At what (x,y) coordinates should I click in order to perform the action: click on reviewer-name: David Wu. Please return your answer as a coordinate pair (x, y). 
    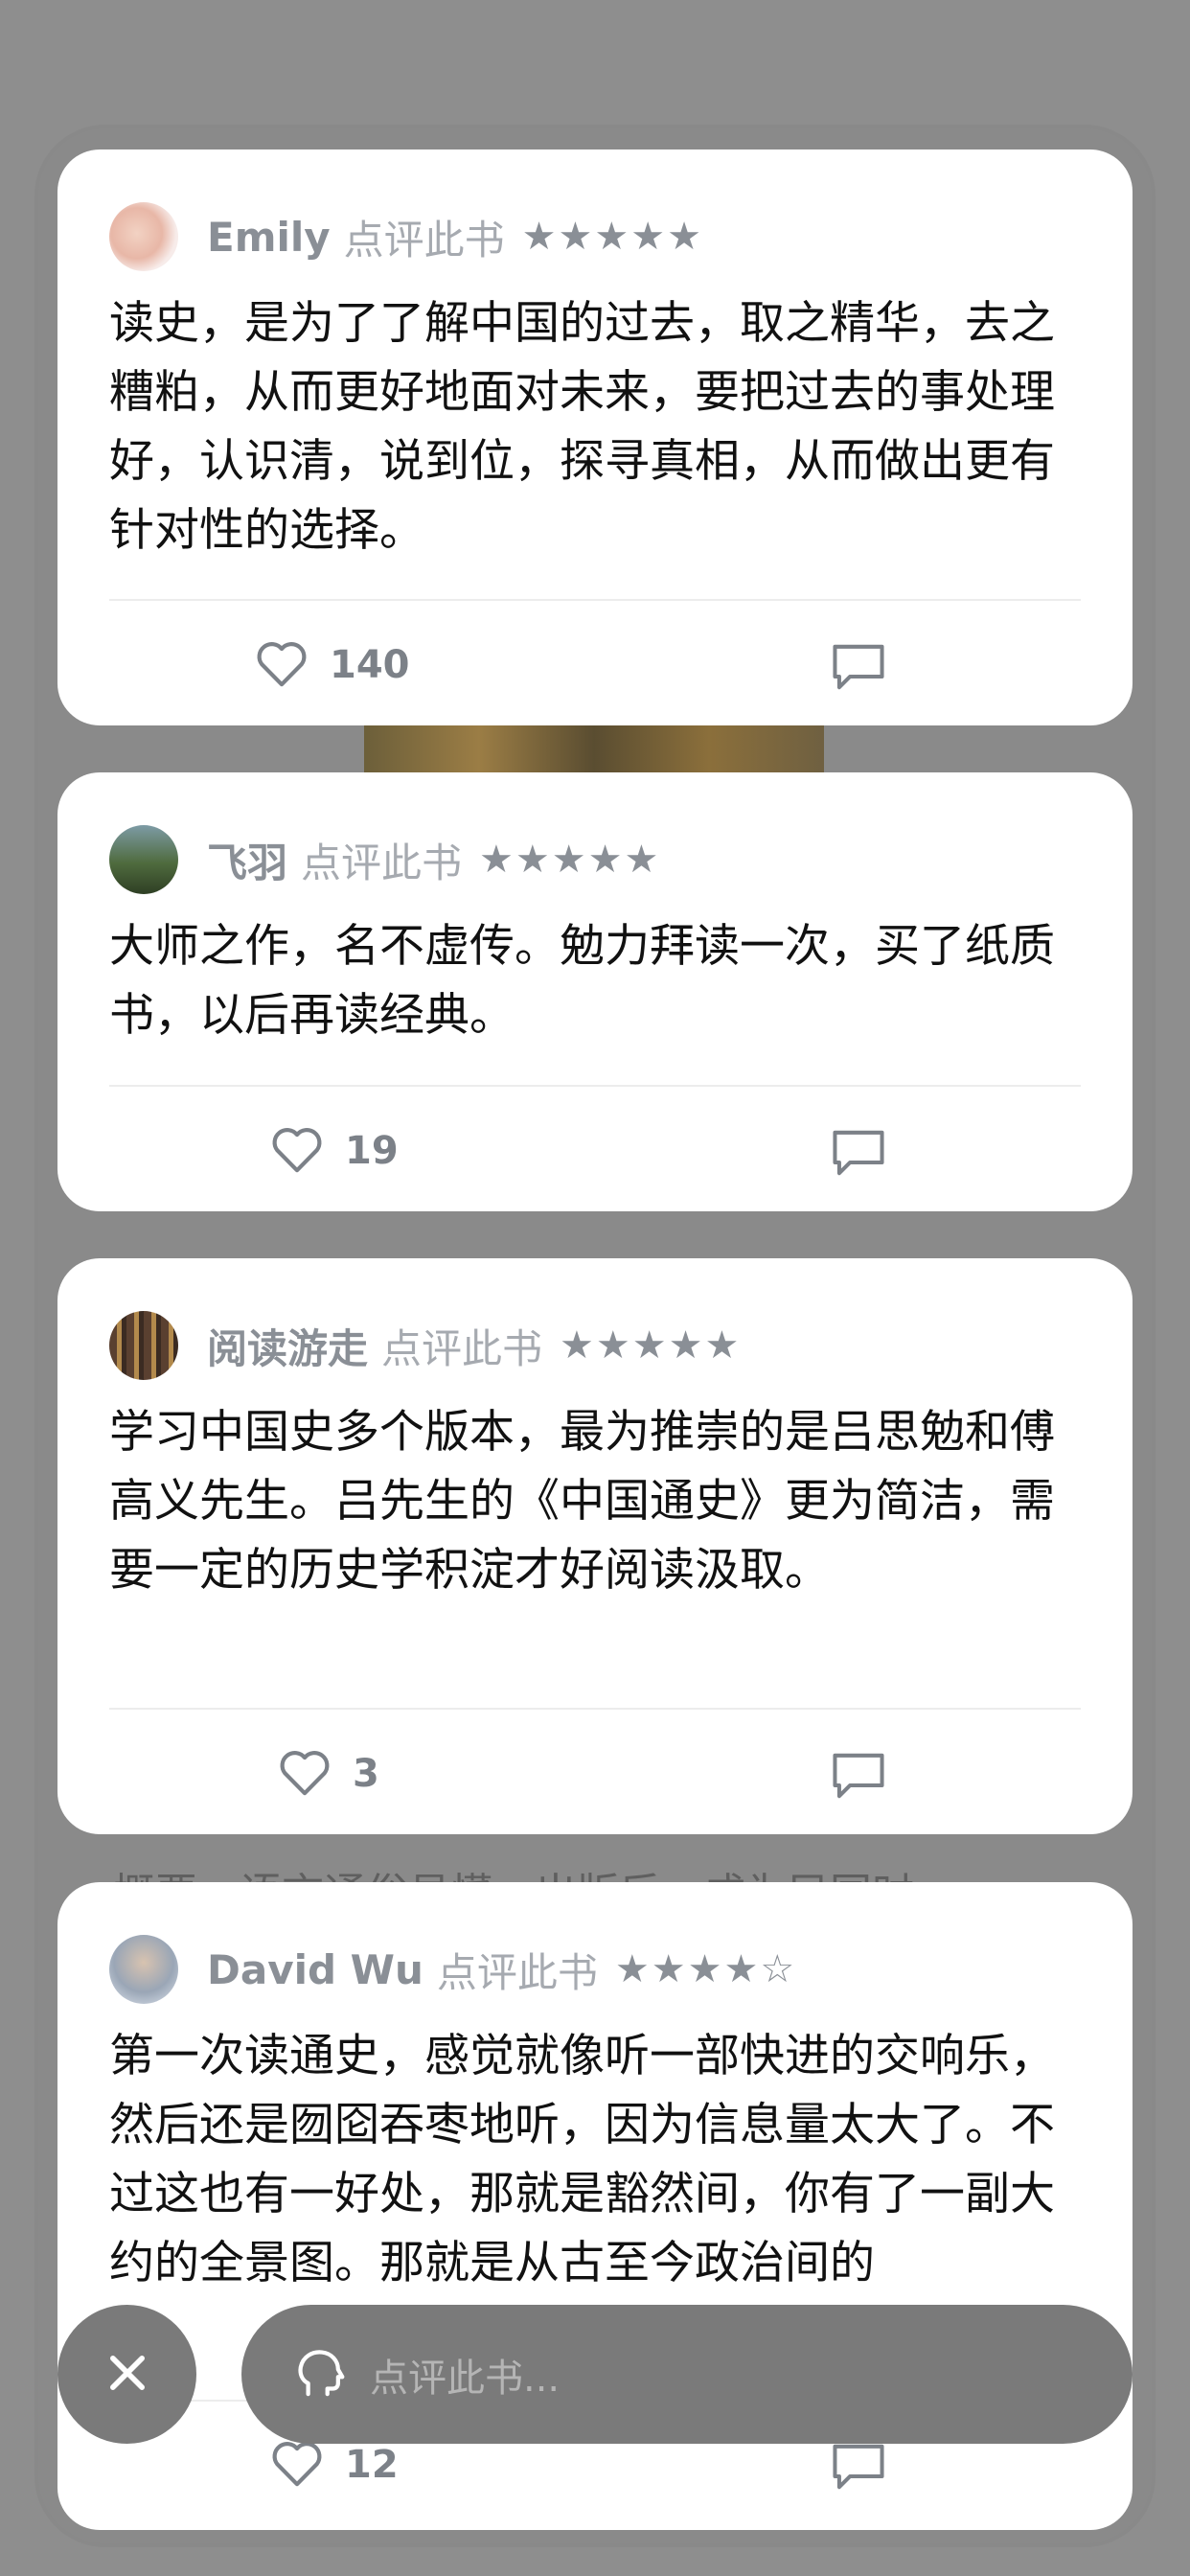
    Looking at the image, I should click on (315, 1969).